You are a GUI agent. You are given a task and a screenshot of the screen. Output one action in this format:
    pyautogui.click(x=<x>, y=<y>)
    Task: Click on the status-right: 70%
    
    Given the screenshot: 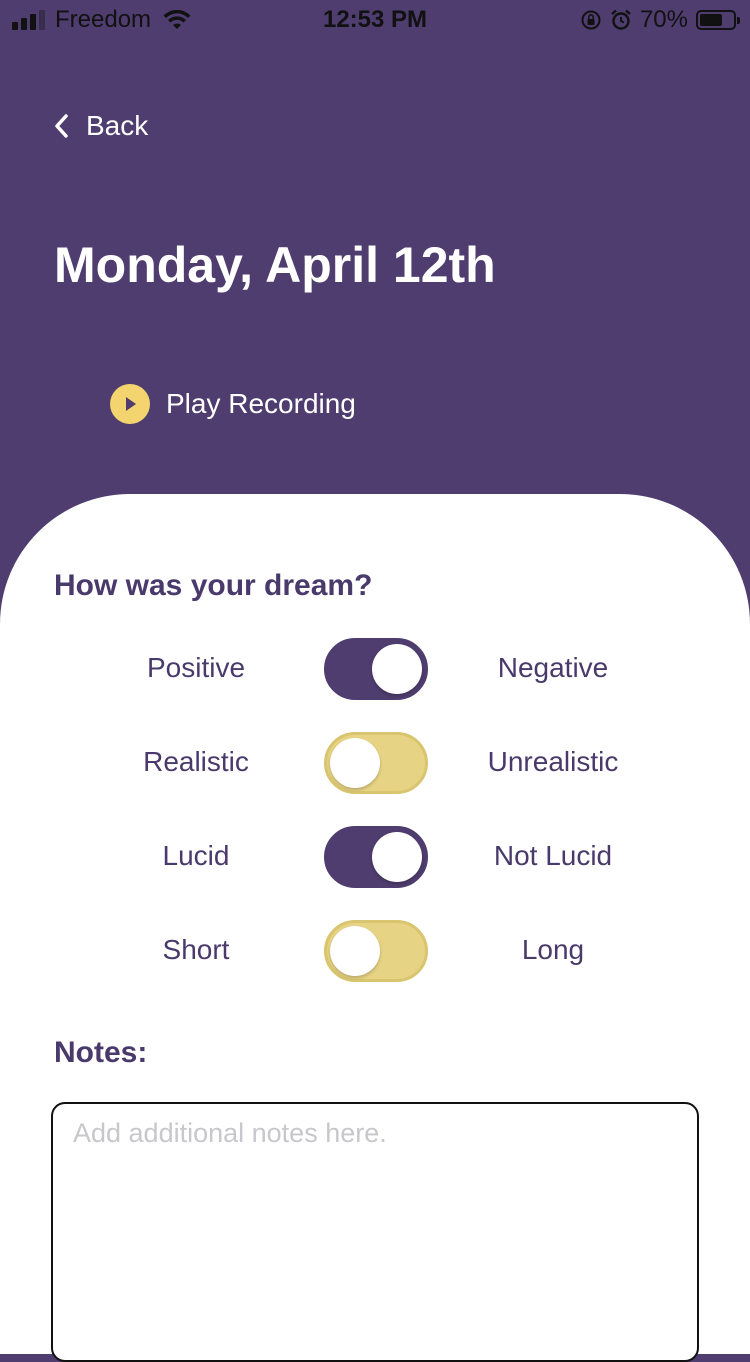 What is the action you would take?
    pyautogui.click(x=660, y=20)
    